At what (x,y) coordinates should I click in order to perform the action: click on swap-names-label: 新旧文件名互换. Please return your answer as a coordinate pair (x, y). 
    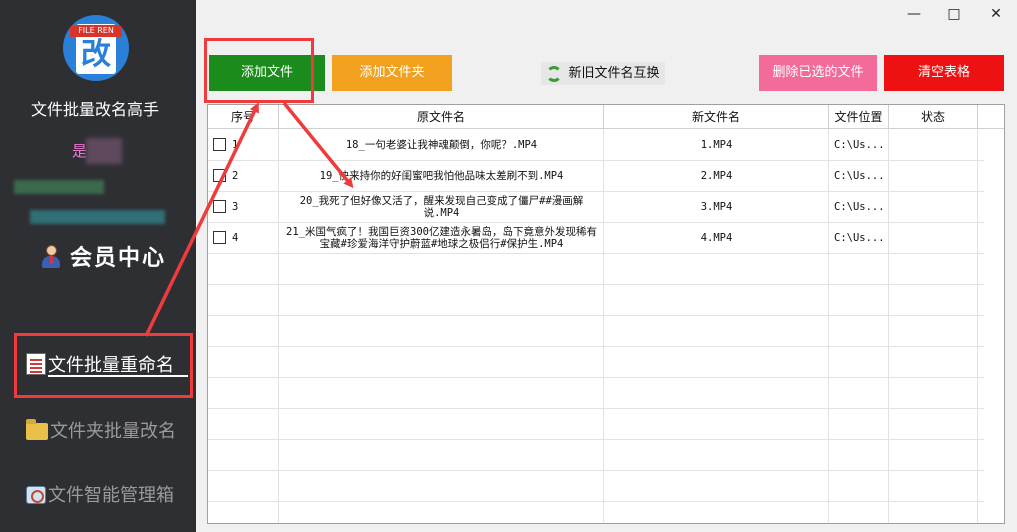
    Looking at the image, I should click on (614, 73).